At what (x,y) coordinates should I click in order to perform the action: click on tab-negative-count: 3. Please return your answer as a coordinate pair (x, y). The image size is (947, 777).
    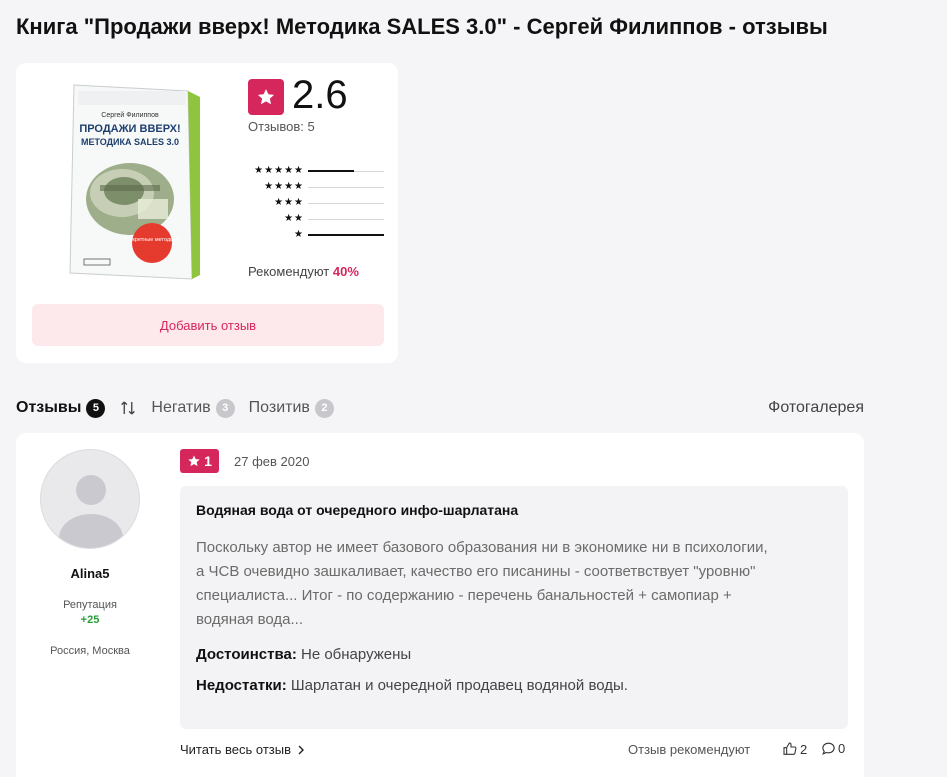
    Looking at the image, I should click on (225, 408).